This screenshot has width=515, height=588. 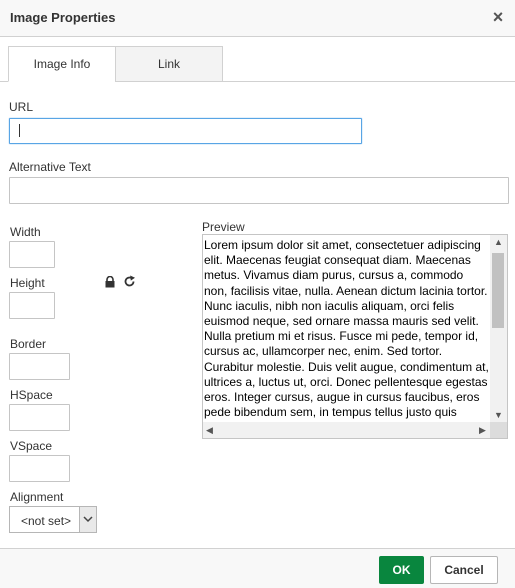 I want to click on alignment-value: <not set>, so click(x=46, y=521).